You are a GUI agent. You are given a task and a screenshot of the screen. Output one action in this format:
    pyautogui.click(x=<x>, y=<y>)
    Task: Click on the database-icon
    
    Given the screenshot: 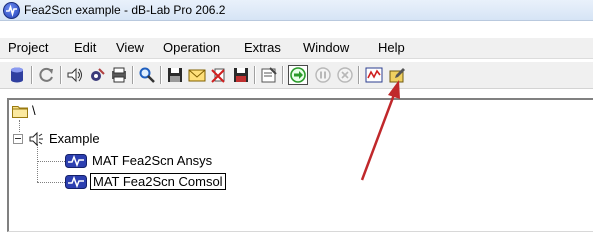 What is the action you would take?
    pyautogui.click(x=17, y=75)
    